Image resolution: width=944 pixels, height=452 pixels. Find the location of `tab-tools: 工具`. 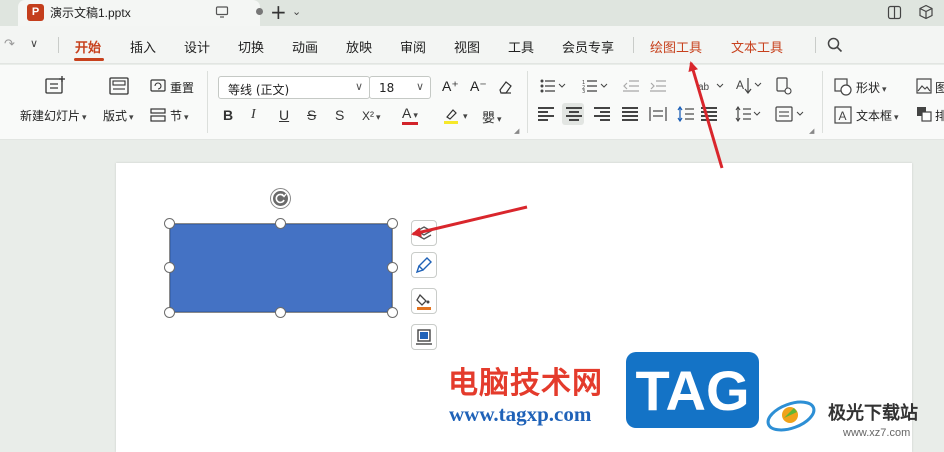

tab-tools: 工具 is located at coordinates (521, 46).